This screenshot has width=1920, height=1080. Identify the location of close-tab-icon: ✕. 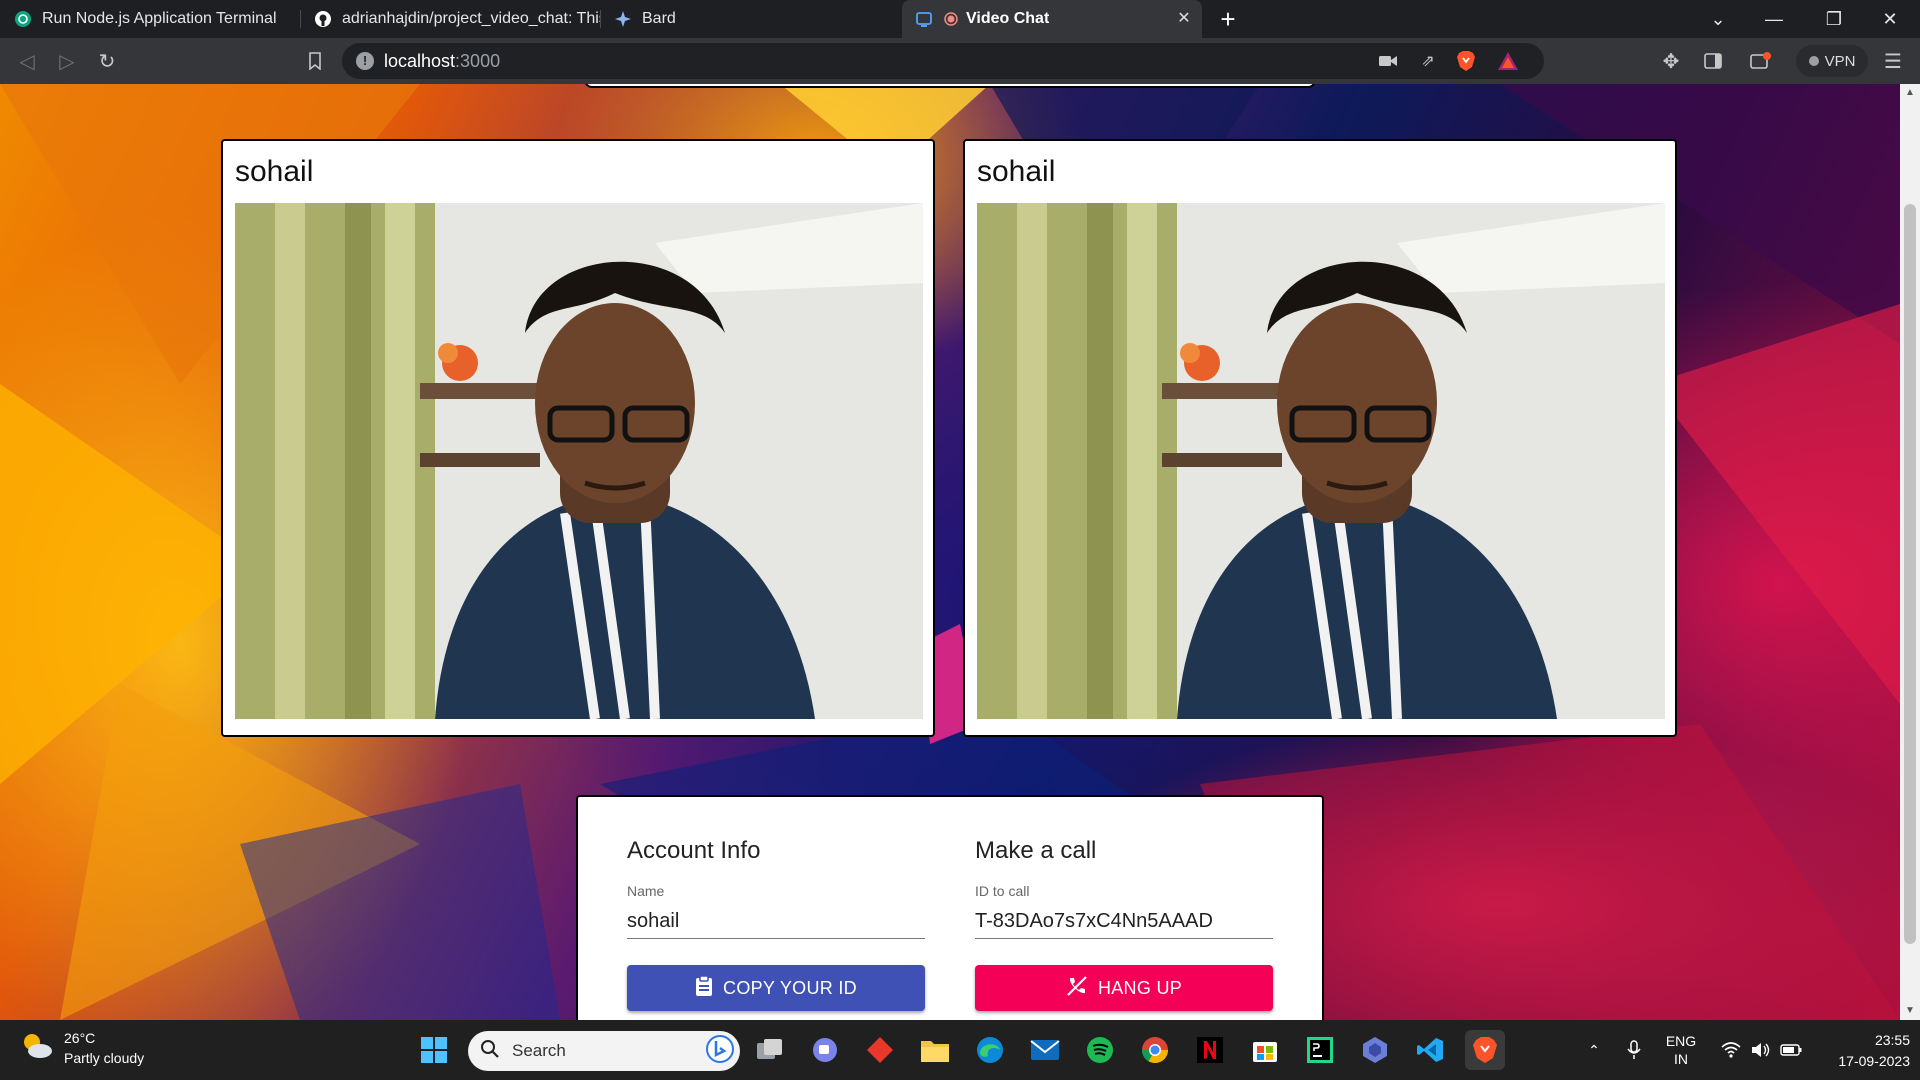
(1184, 19).